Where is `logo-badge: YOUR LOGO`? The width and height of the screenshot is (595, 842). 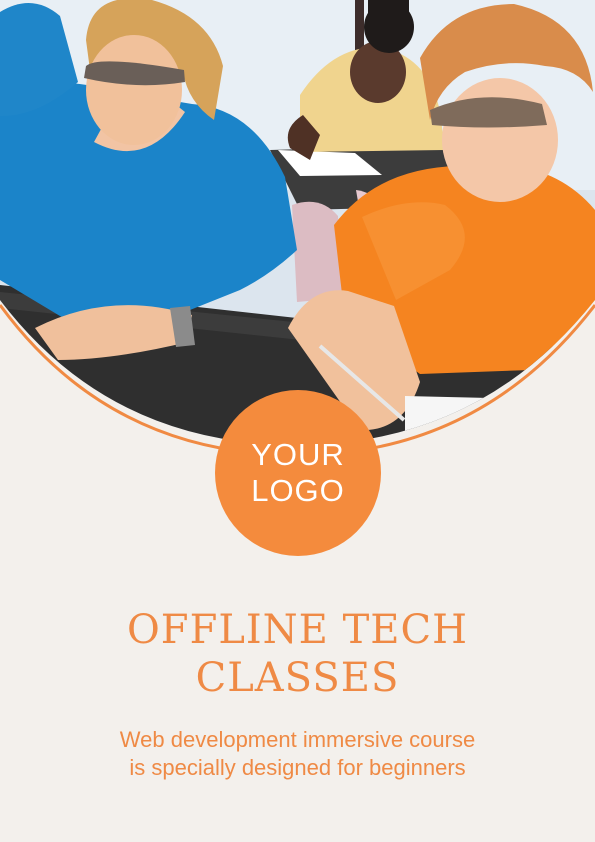
logo-badge: YOUR LOGO is located at coordinates (298, 473).